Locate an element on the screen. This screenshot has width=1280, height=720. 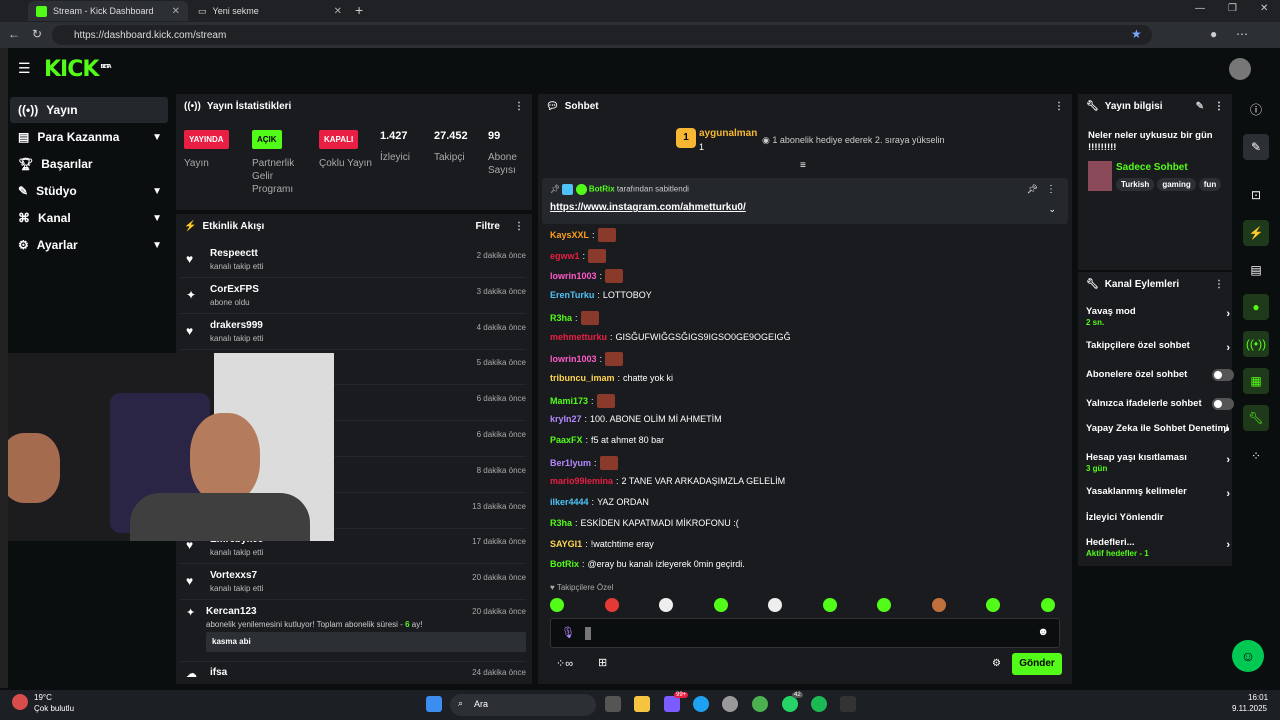
stack-icon: ▦ is located at coordinates (1256, 381).